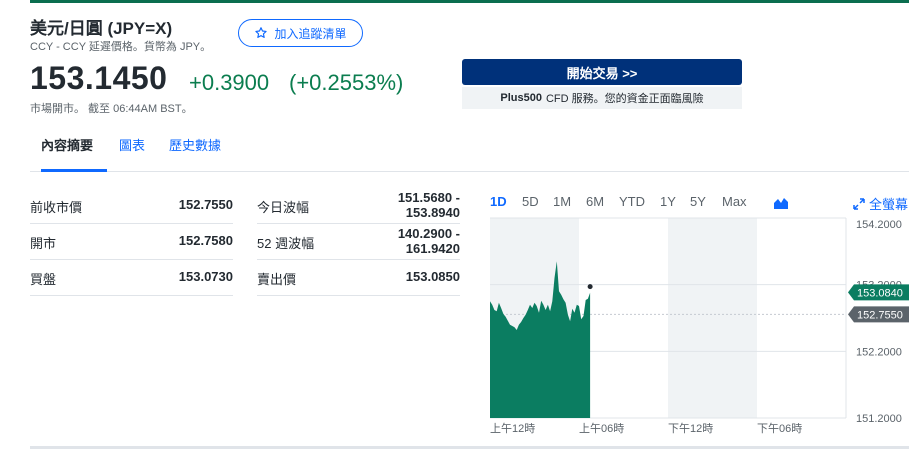  What do you see at coordinates (879, 352) in the screenshot?
I see `y-tick-label: 152.2000` at bounding box center [879, 352].